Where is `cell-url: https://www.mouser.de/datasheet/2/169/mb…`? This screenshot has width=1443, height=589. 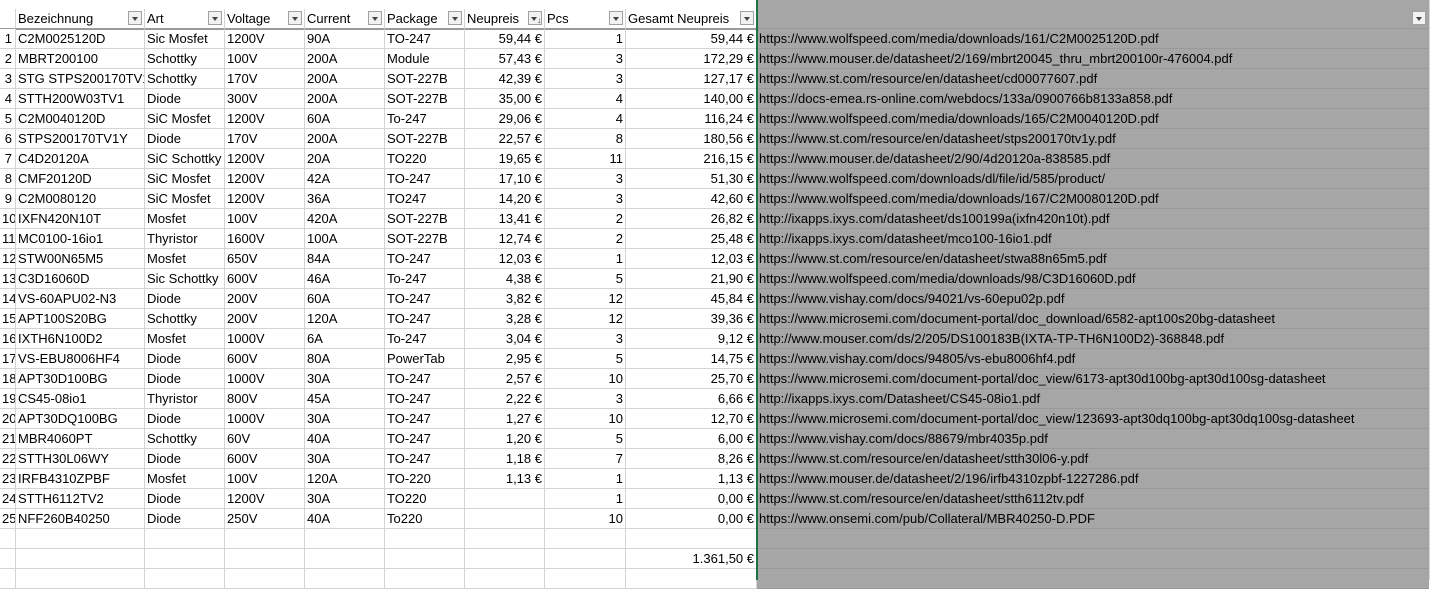
cell-url: https://www.mouser.de/datasheet/2/169/mb… is located at coordinates (1093, 59).